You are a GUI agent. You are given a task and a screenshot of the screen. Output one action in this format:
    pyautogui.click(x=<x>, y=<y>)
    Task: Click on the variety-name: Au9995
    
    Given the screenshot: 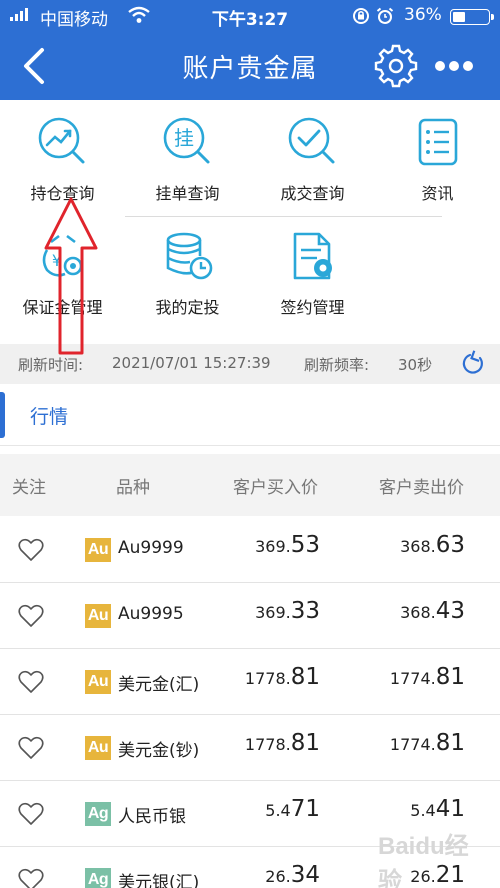 What is the action you would take?
    pyautogui.click(x=151, y=614)
    